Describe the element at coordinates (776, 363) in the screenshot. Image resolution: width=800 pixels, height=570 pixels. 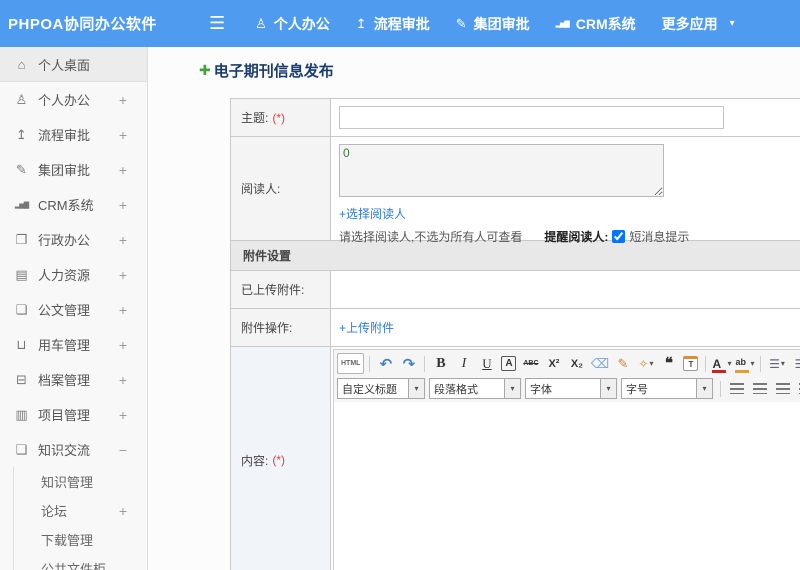
I see `ordered-list-button: ☰ ▾` at that location.